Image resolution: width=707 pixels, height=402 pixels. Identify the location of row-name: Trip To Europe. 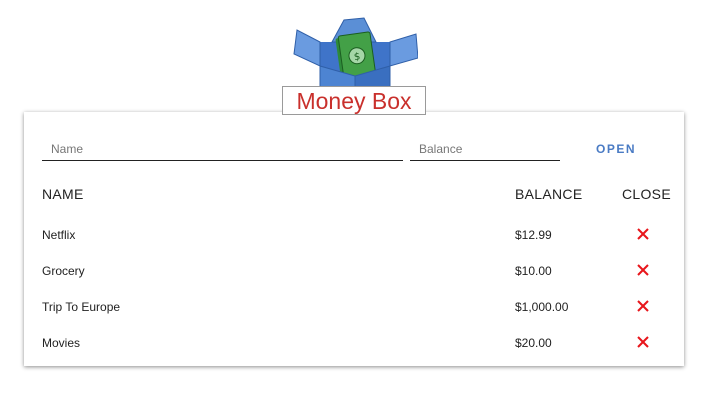
(81, 307).